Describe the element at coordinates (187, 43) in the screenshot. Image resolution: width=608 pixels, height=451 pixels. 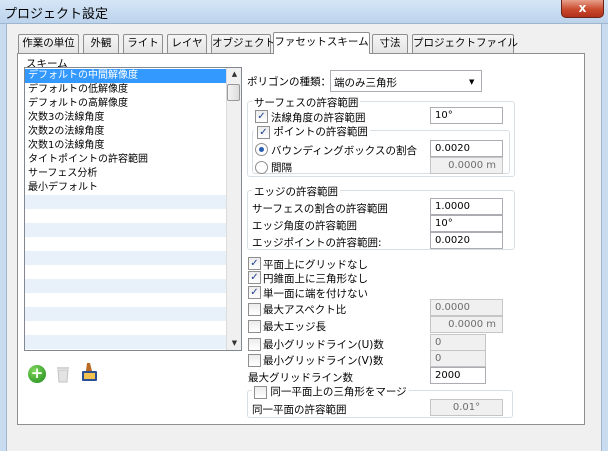
I see `tab-layers: レイヤ` at that location.